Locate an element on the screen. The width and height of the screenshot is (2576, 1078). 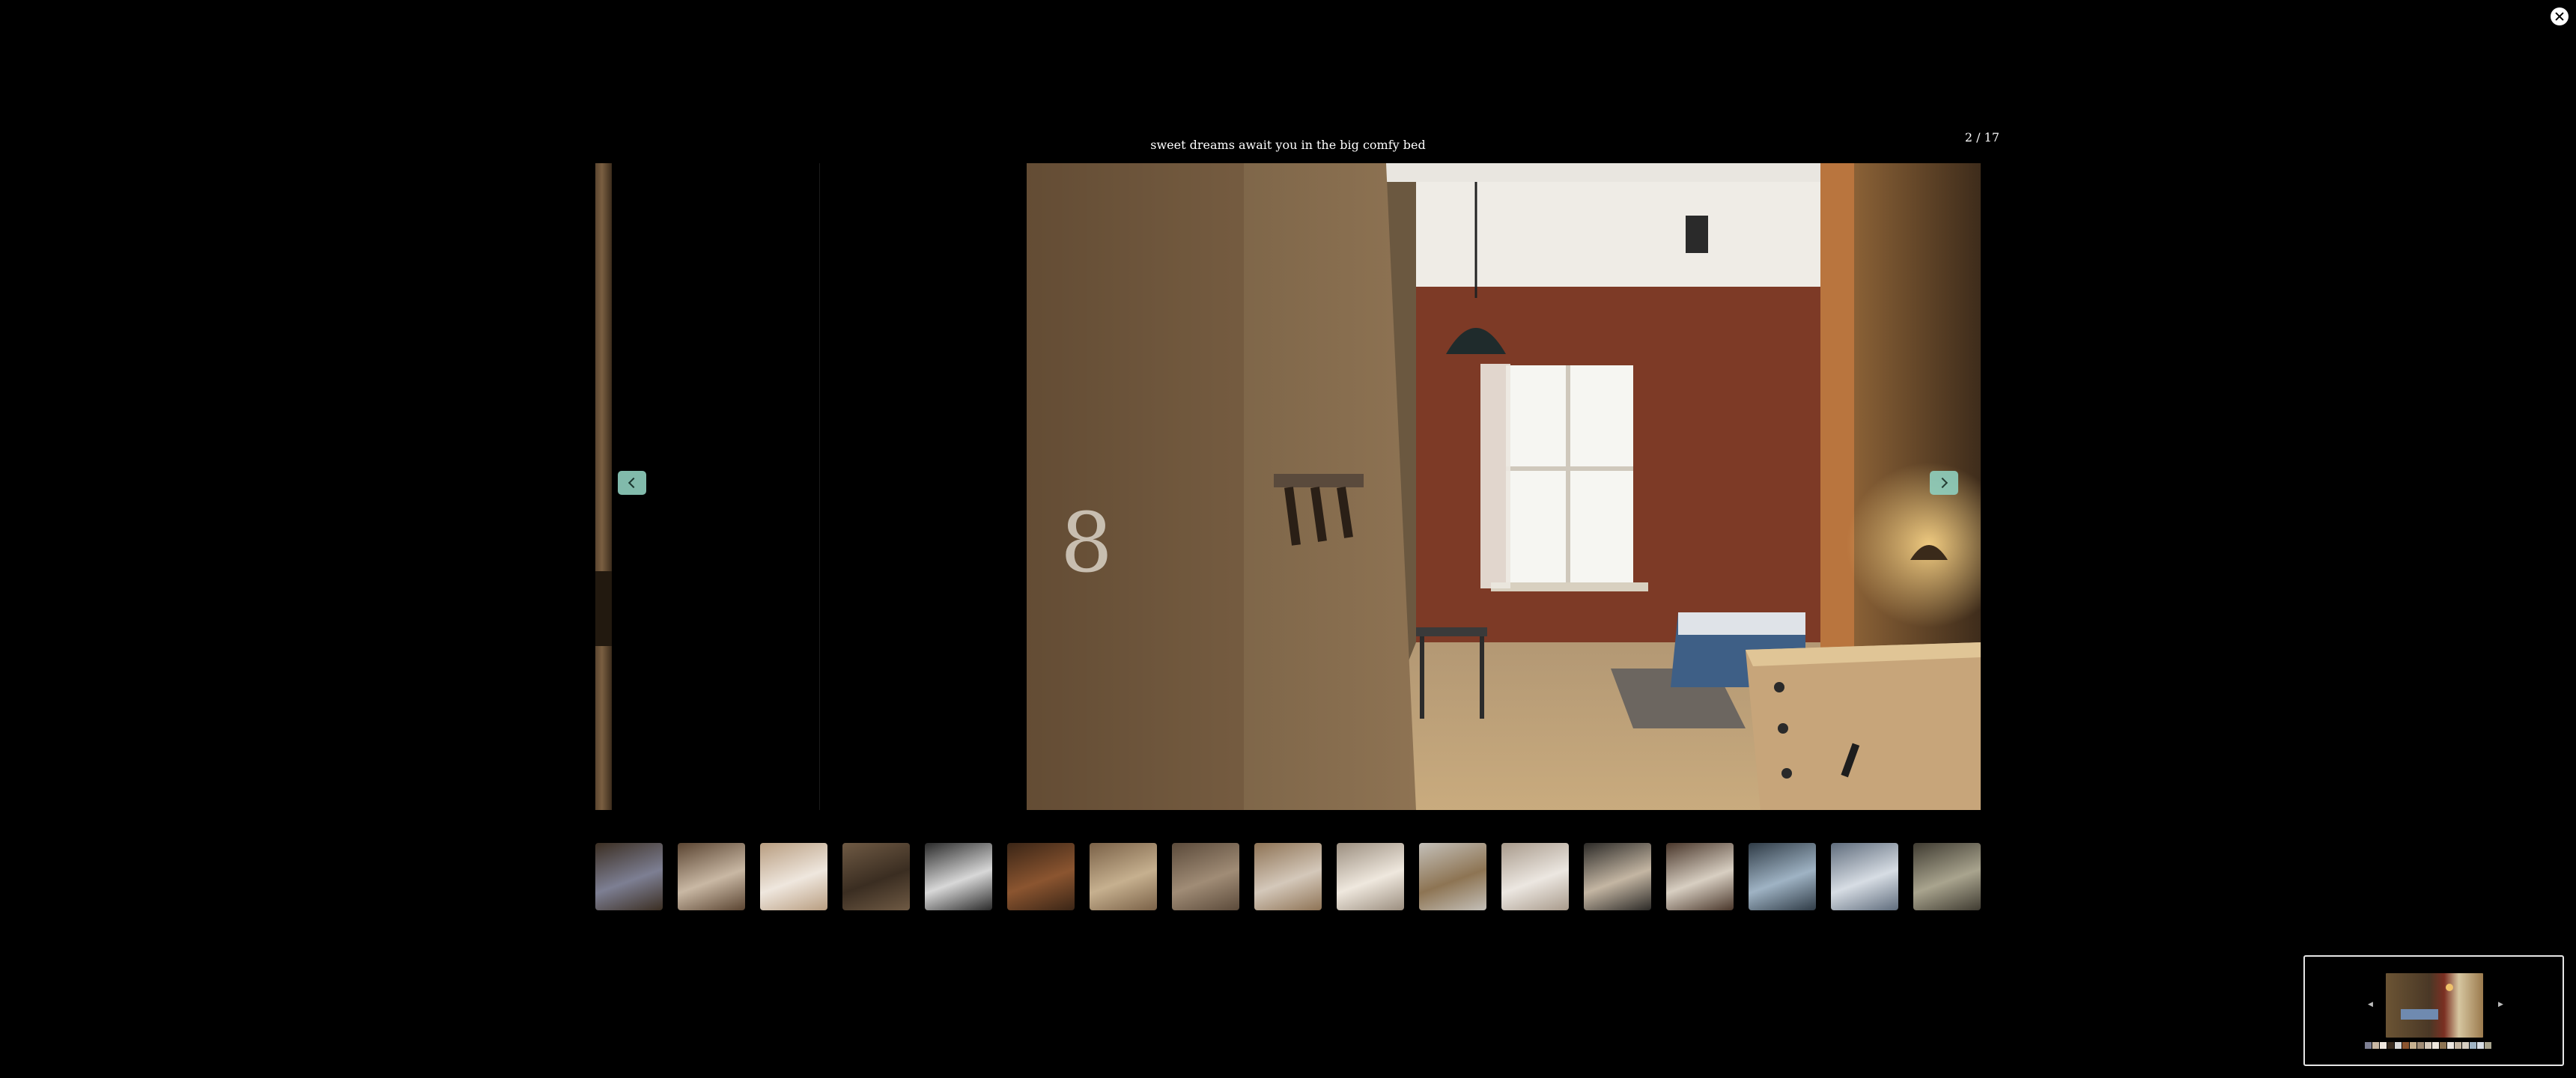
minimap-photo is located at coordinates (2434, 1005).